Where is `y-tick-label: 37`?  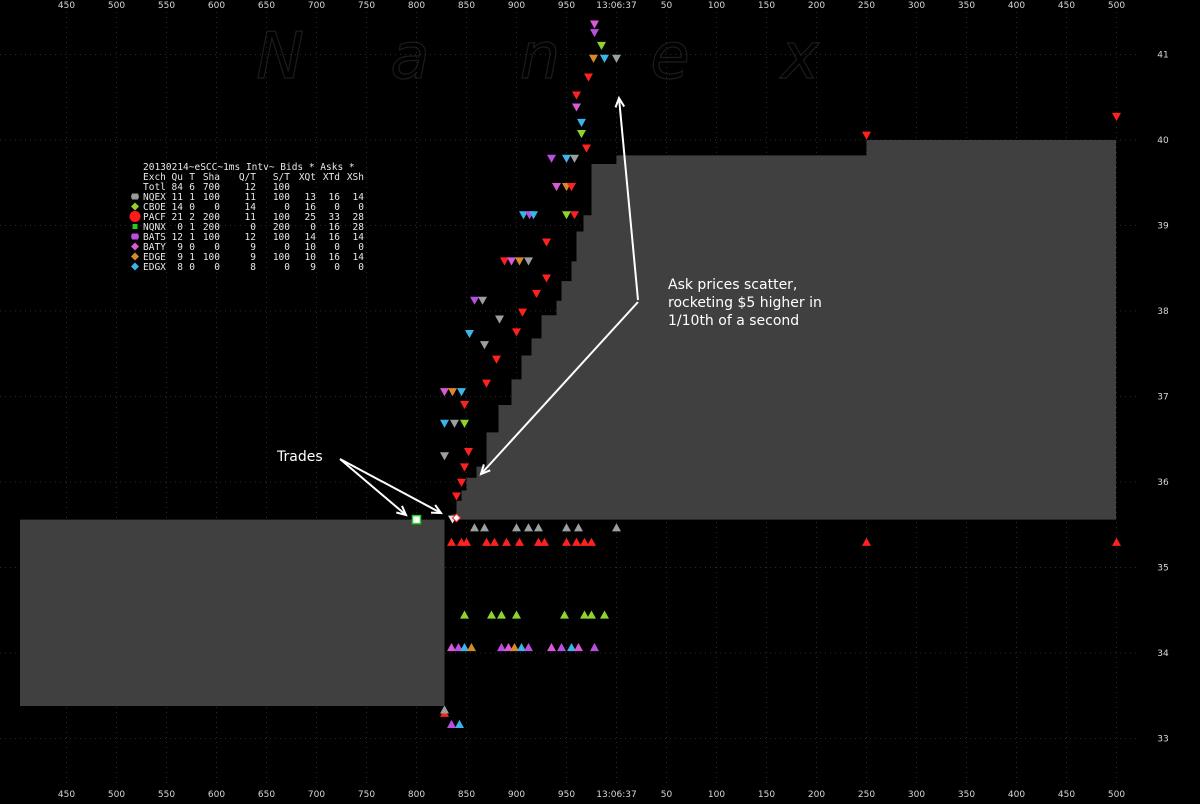 y-tick-label: 37 is located at coordinates (1162, 398).